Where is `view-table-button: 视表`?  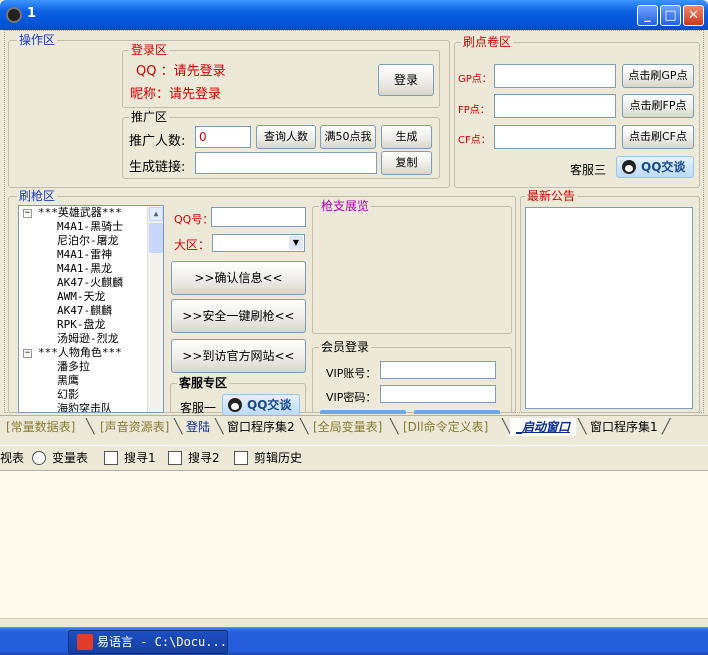 view-table-button: 视表 is located at coordinates (12, 458).